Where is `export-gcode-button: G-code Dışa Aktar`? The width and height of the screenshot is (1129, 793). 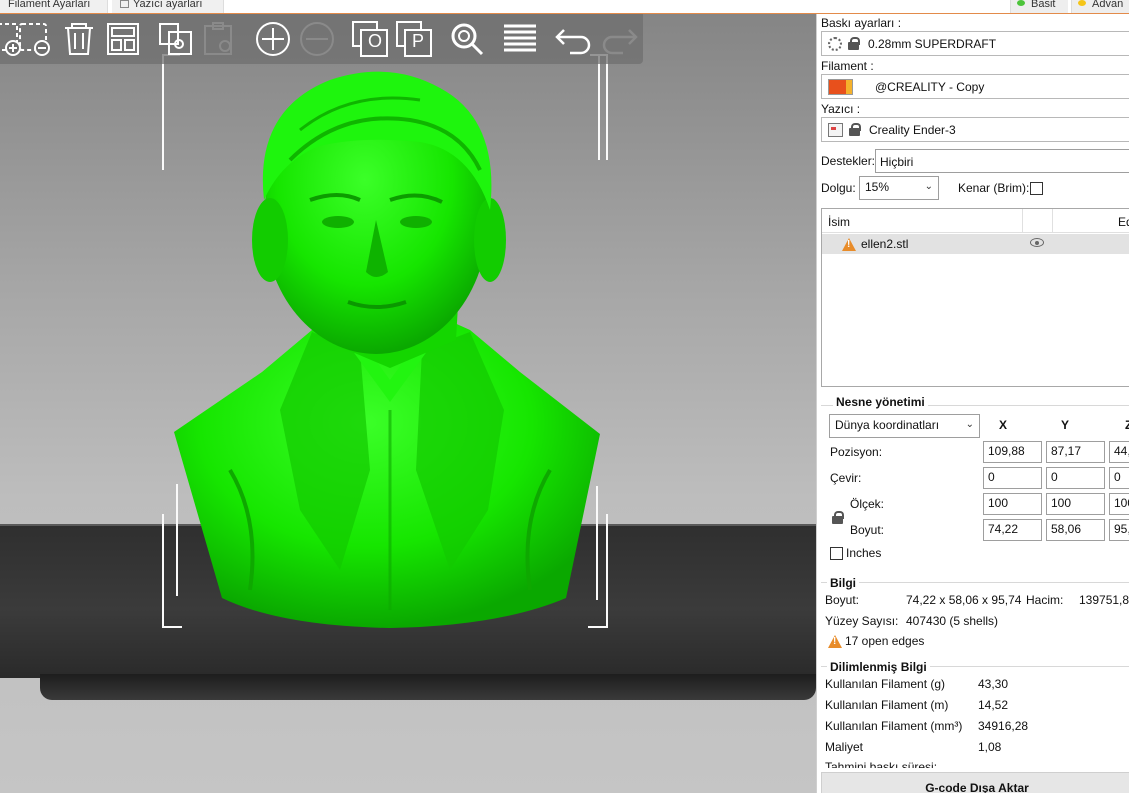 export-gcode-button: G-code Dışa Aktar is located at coordinates (975, 782).